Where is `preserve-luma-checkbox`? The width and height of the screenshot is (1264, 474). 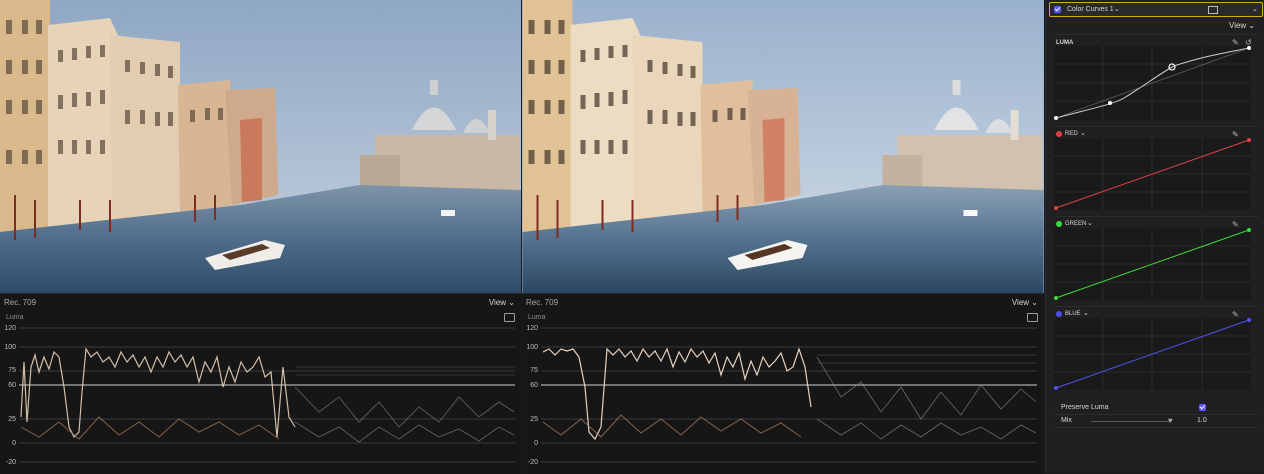
preserve-luma-checkbox is located at coordinates (1202, 407).